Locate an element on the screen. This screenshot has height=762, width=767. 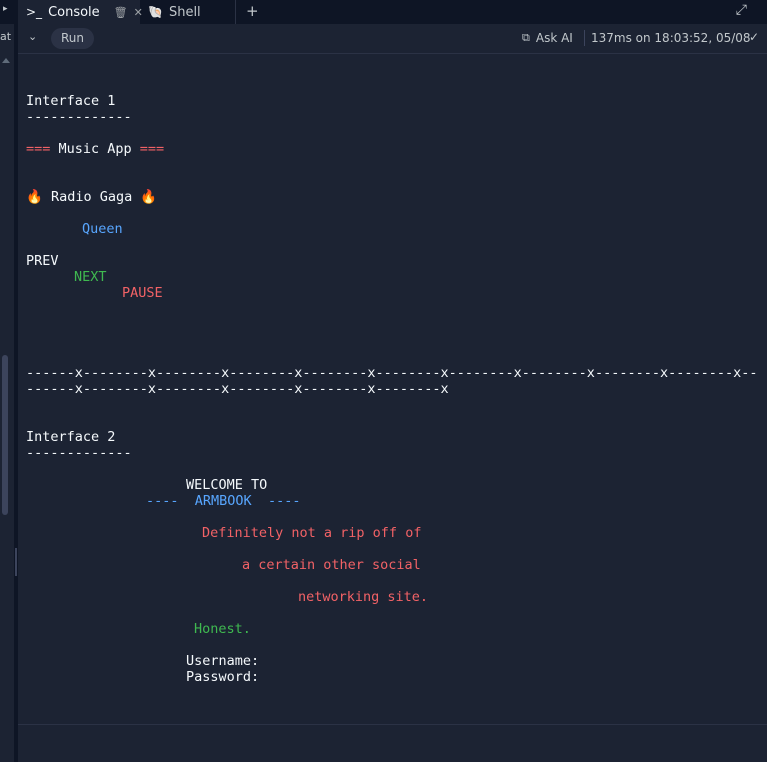
interface-2-rule: ------------- is located at coordinates (79, 453).